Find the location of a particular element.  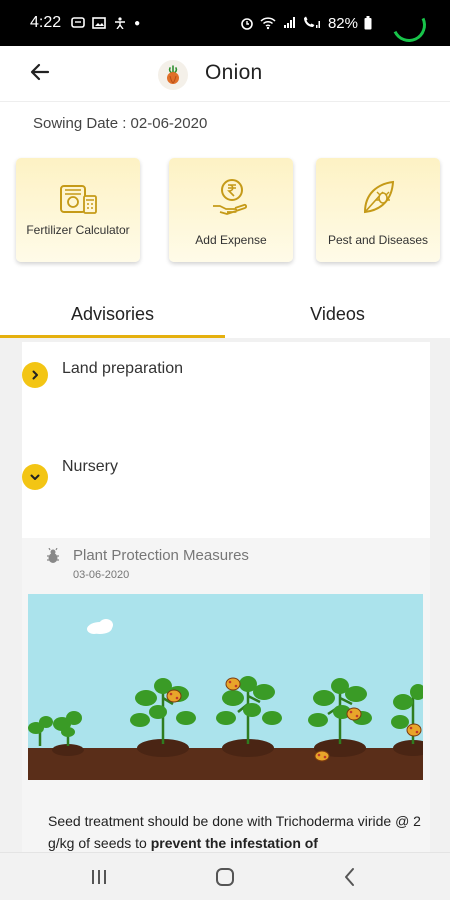

page-title: Onion is located at coordinates (234, 72).